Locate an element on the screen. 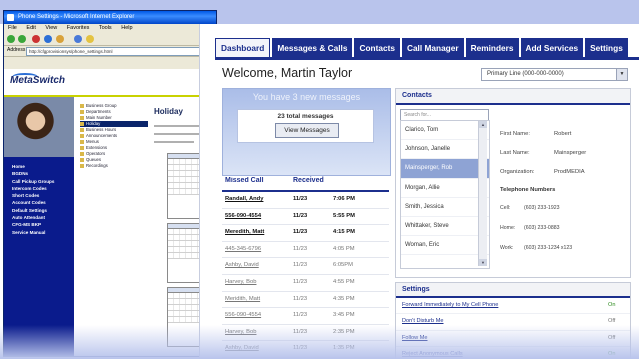  call-time: 7:06 PM is located at coordinates (344, 199).